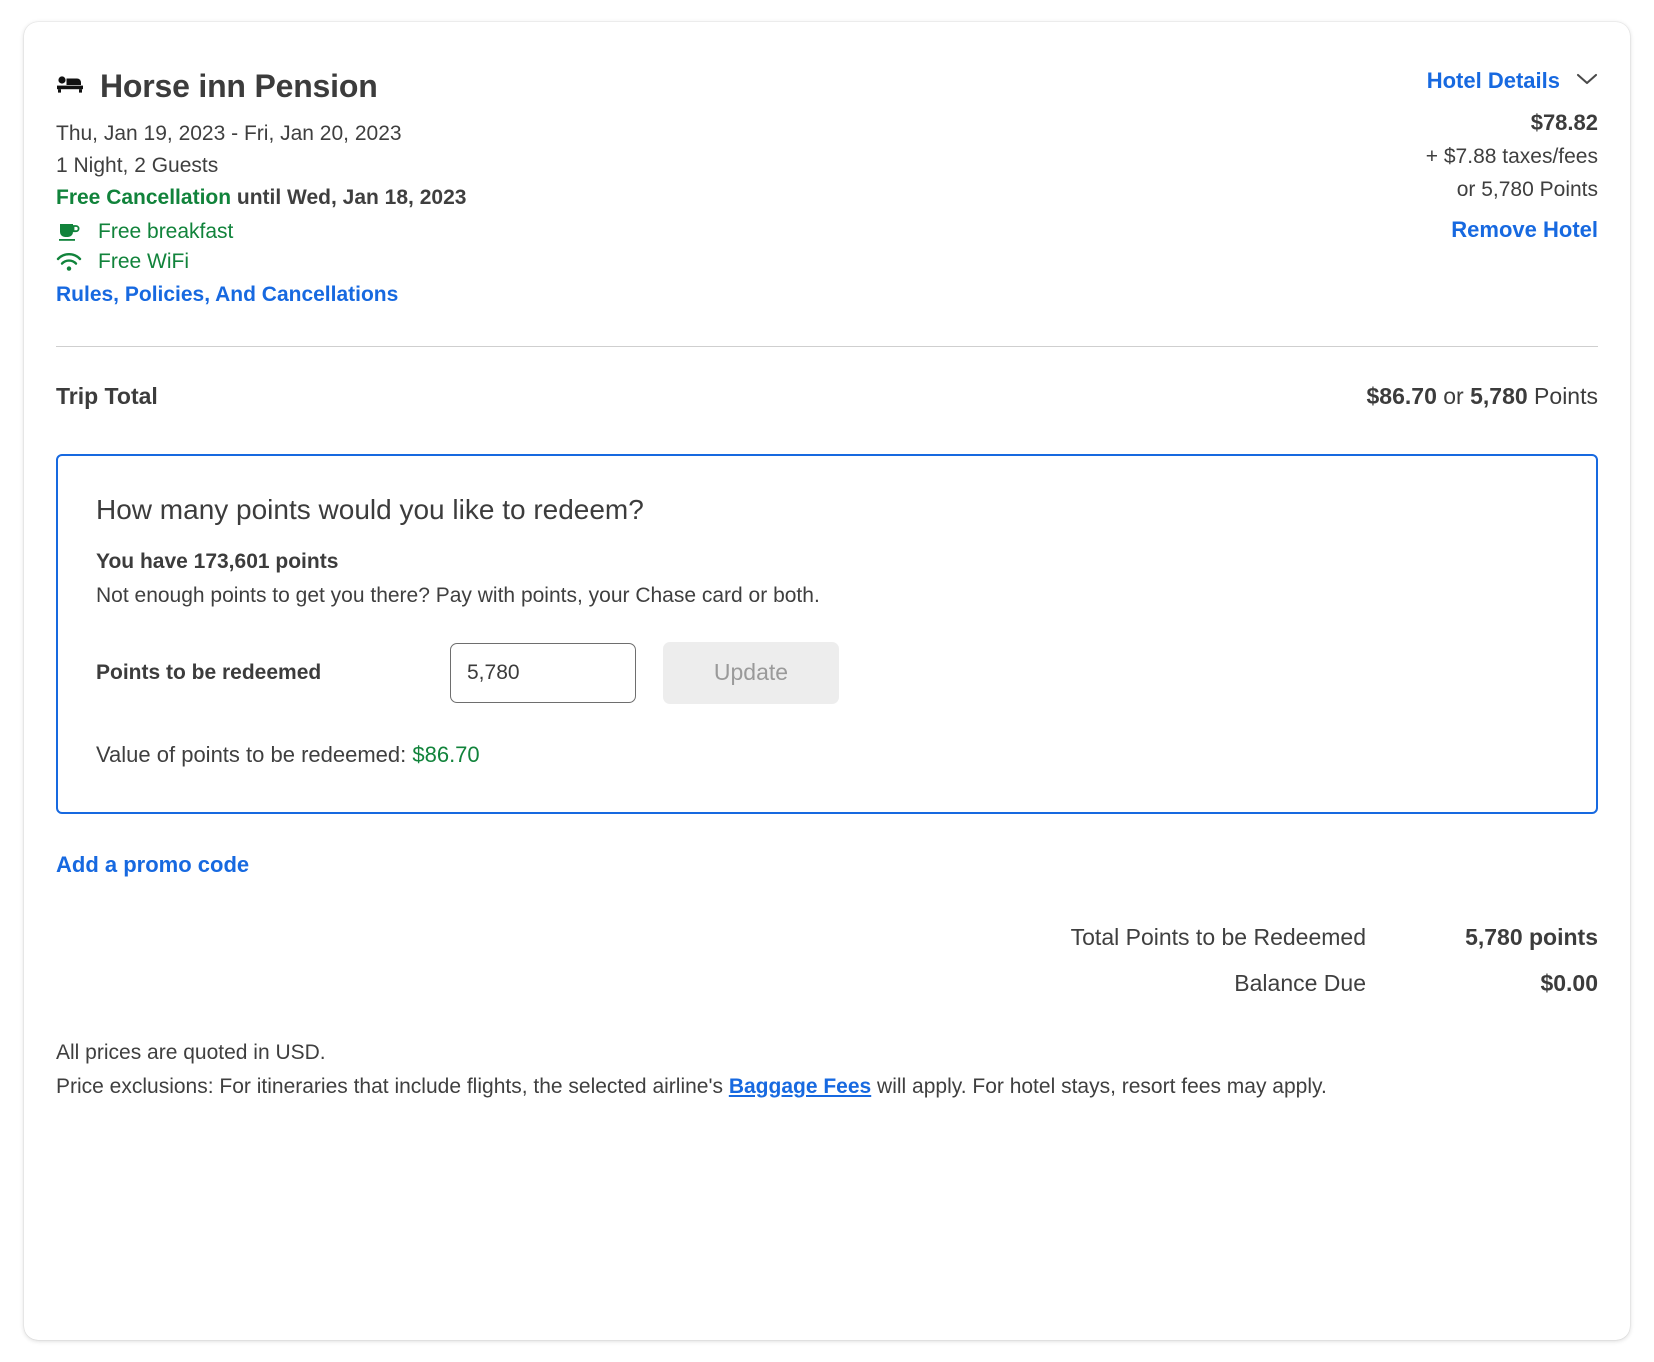 The height and width of the screenshot is (1362, 1654). What do you see at coordinates (254, 754) in the screenshot?
I see `points-value-label: Value of points to be redeemed:` at bounding box center [254, 754].